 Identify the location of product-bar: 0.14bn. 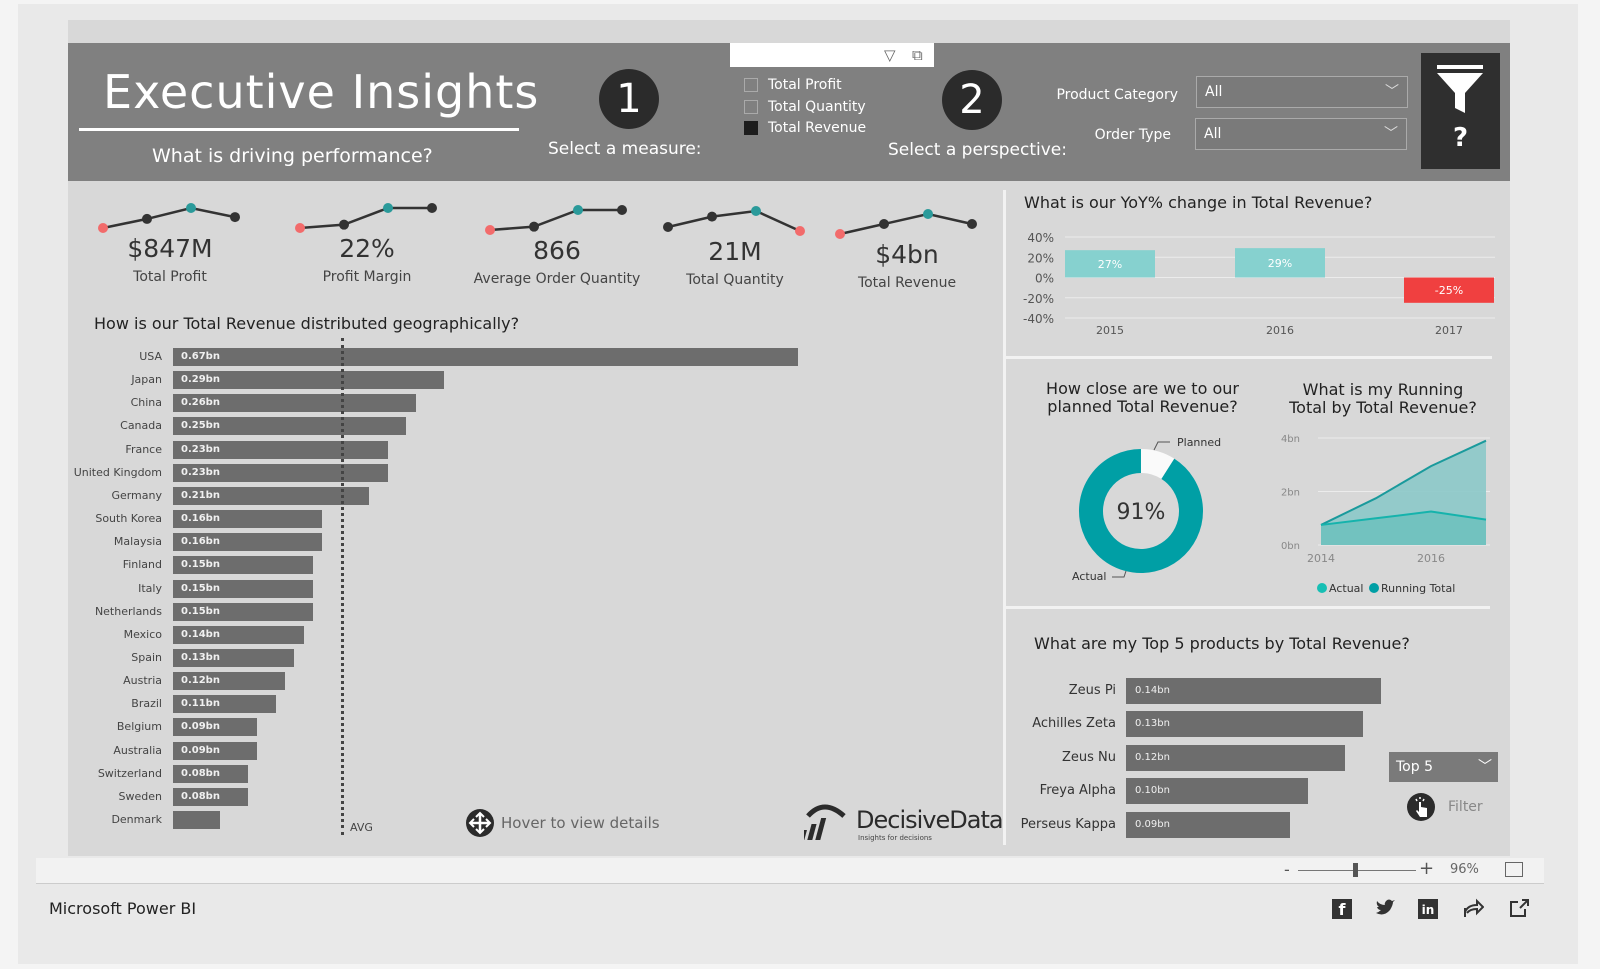
(1253, 691).